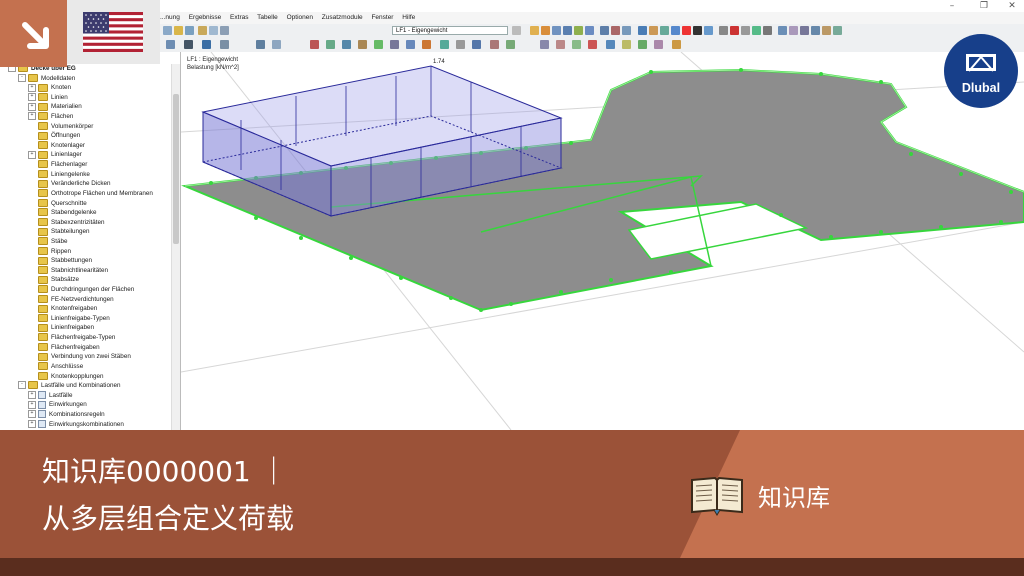  I want to click on tree-item: + Kombinationsregeln, so click(85, 415).